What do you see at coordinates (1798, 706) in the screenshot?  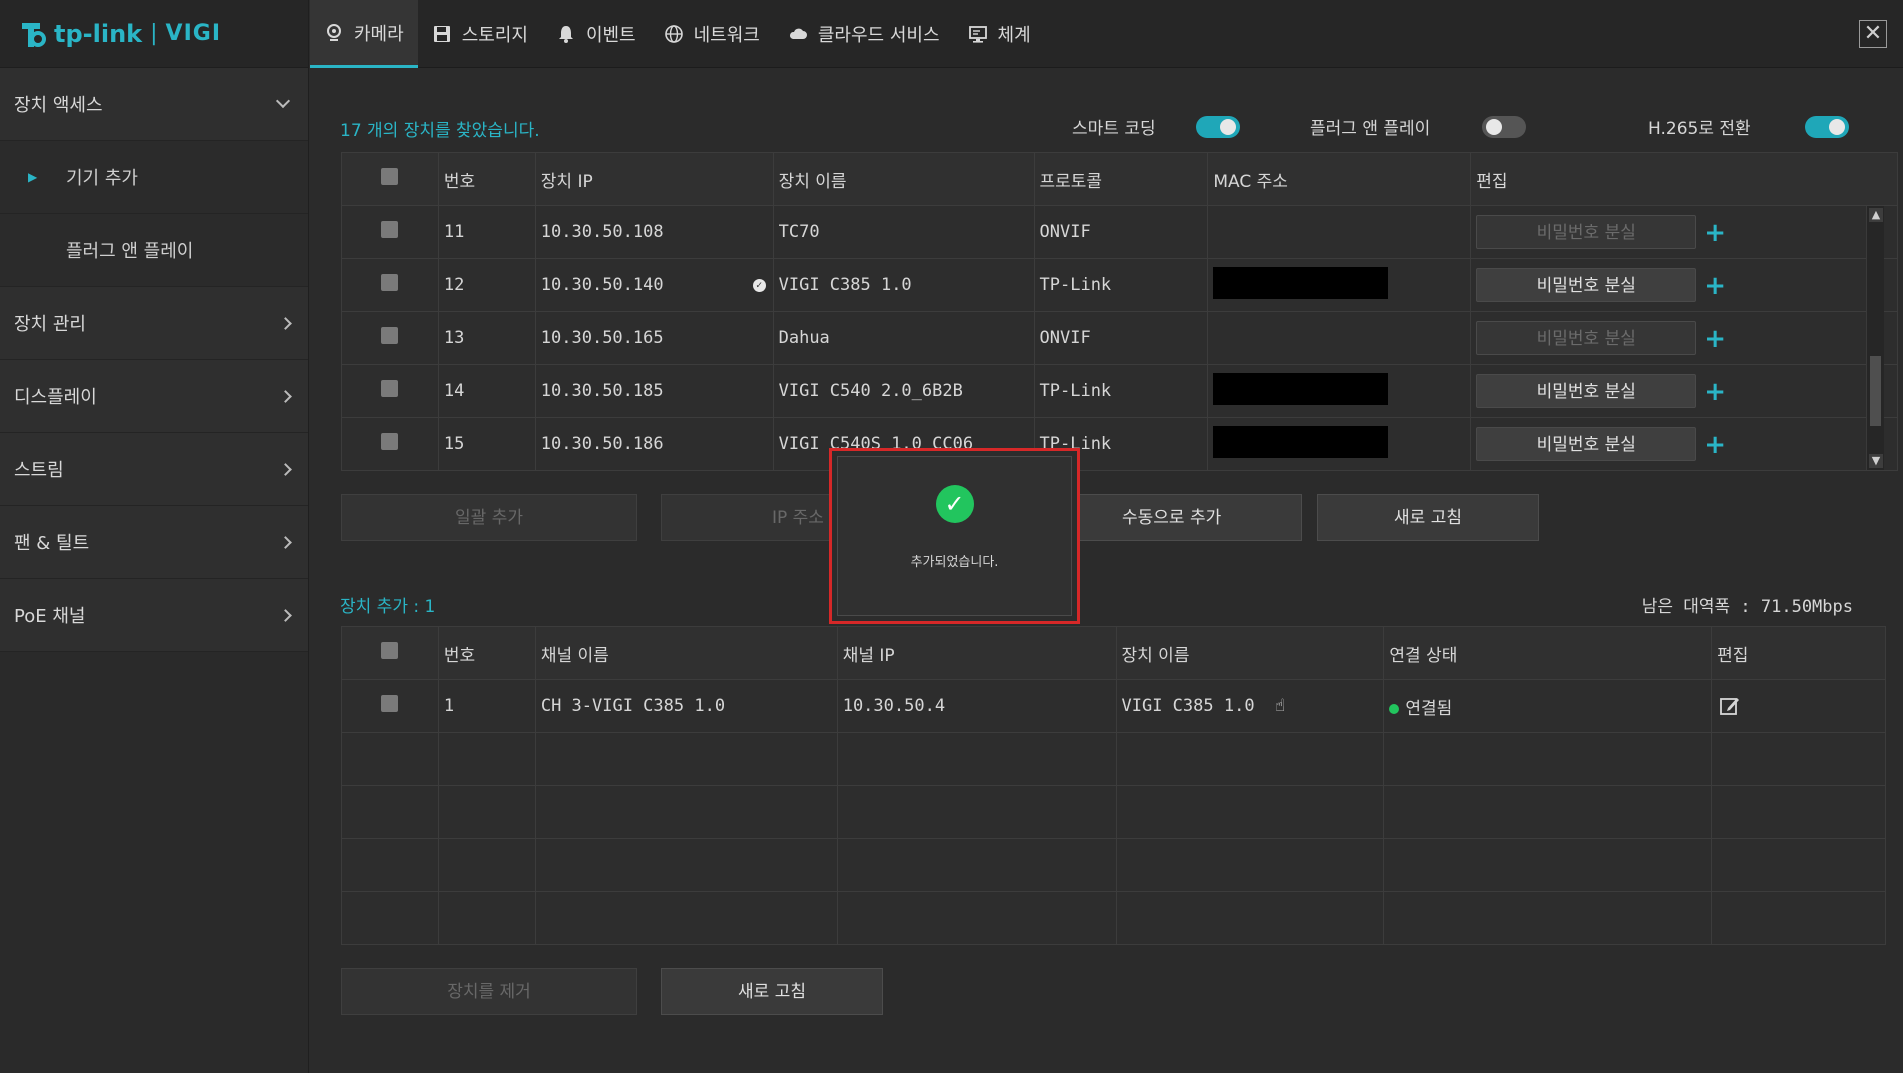 I see `edit-cell` at bounding box center [1798, 706].